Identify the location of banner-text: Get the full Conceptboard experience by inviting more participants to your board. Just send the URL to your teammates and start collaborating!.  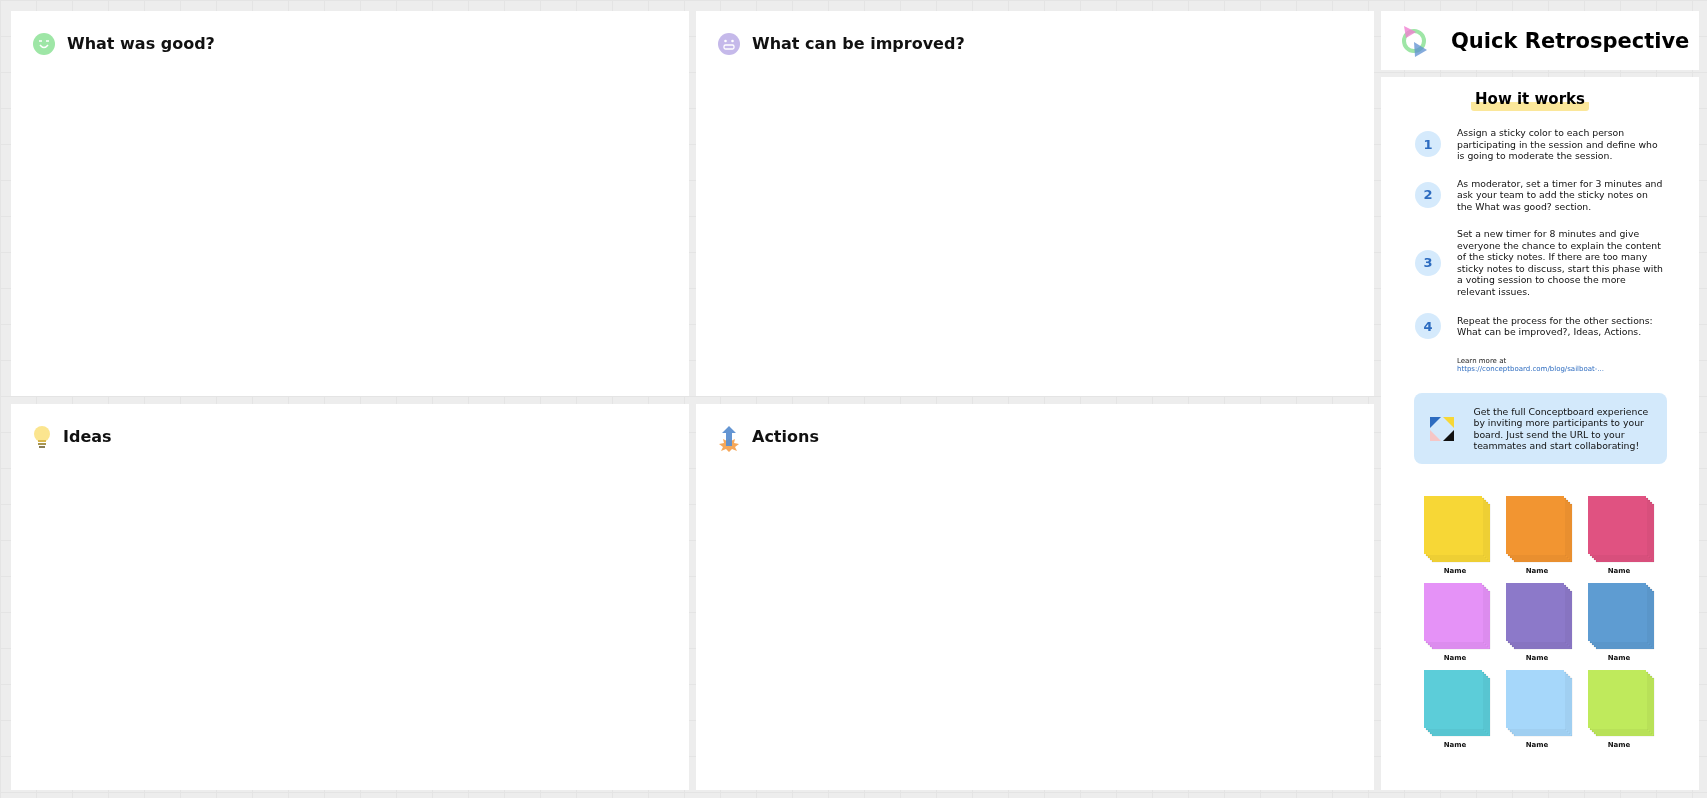
(1561, 428).